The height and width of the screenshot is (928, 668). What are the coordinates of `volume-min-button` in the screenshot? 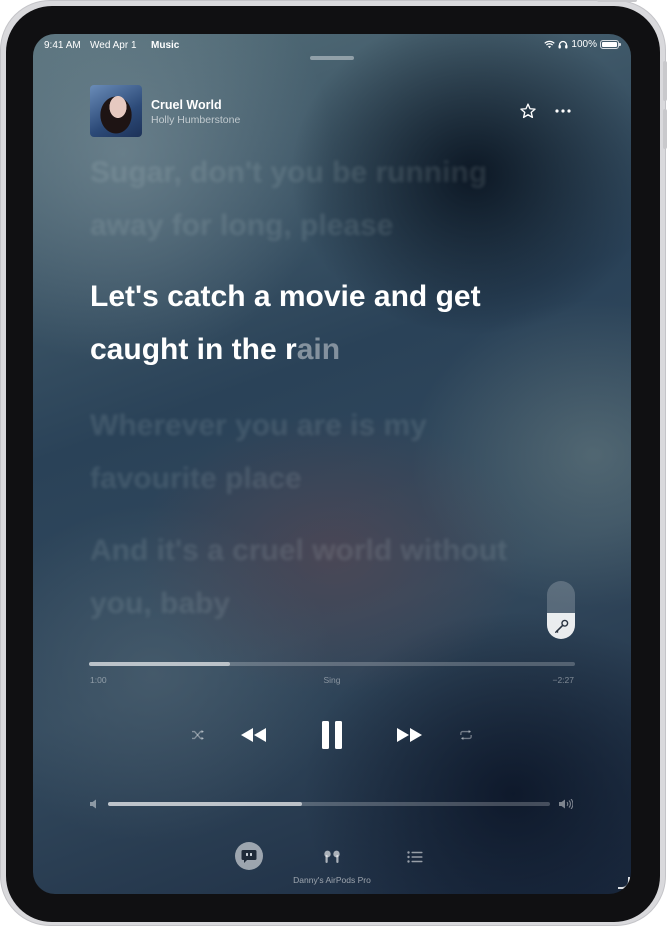 It's located at (94, 804).